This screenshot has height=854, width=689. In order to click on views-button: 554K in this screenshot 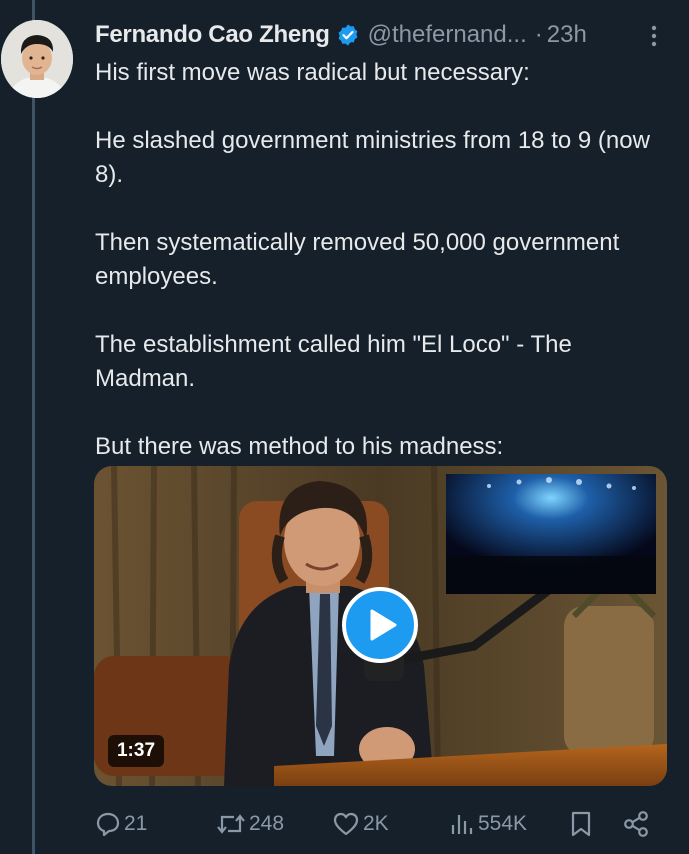, I will do `click(488, 824)`.